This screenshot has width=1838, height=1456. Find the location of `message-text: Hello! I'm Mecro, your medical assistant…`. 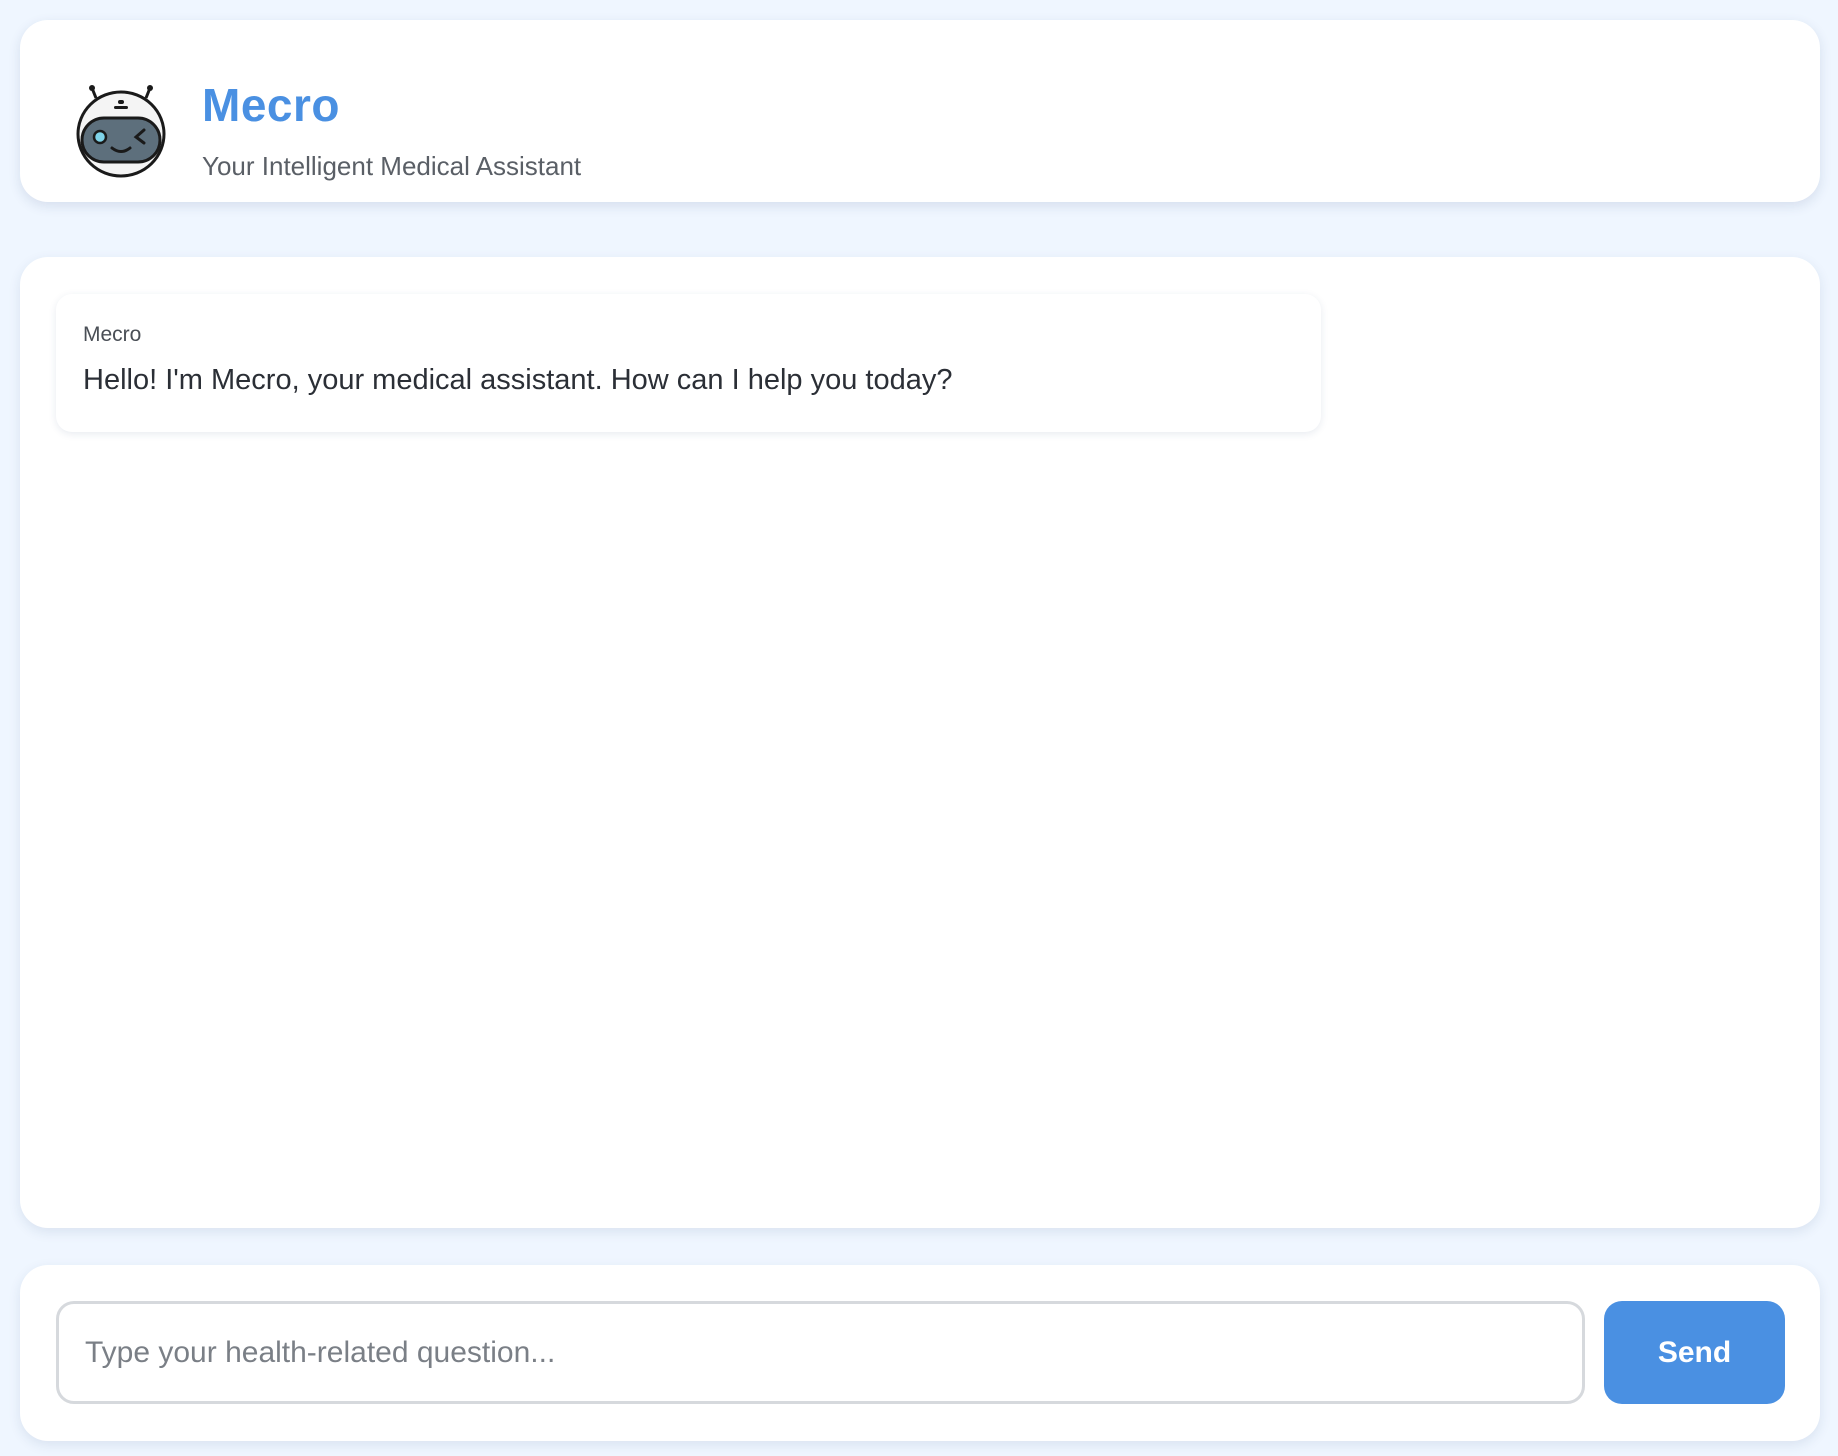

message-text: Hello! I'm Mecro, your medical assistant… is located at coordinates (518, 380).